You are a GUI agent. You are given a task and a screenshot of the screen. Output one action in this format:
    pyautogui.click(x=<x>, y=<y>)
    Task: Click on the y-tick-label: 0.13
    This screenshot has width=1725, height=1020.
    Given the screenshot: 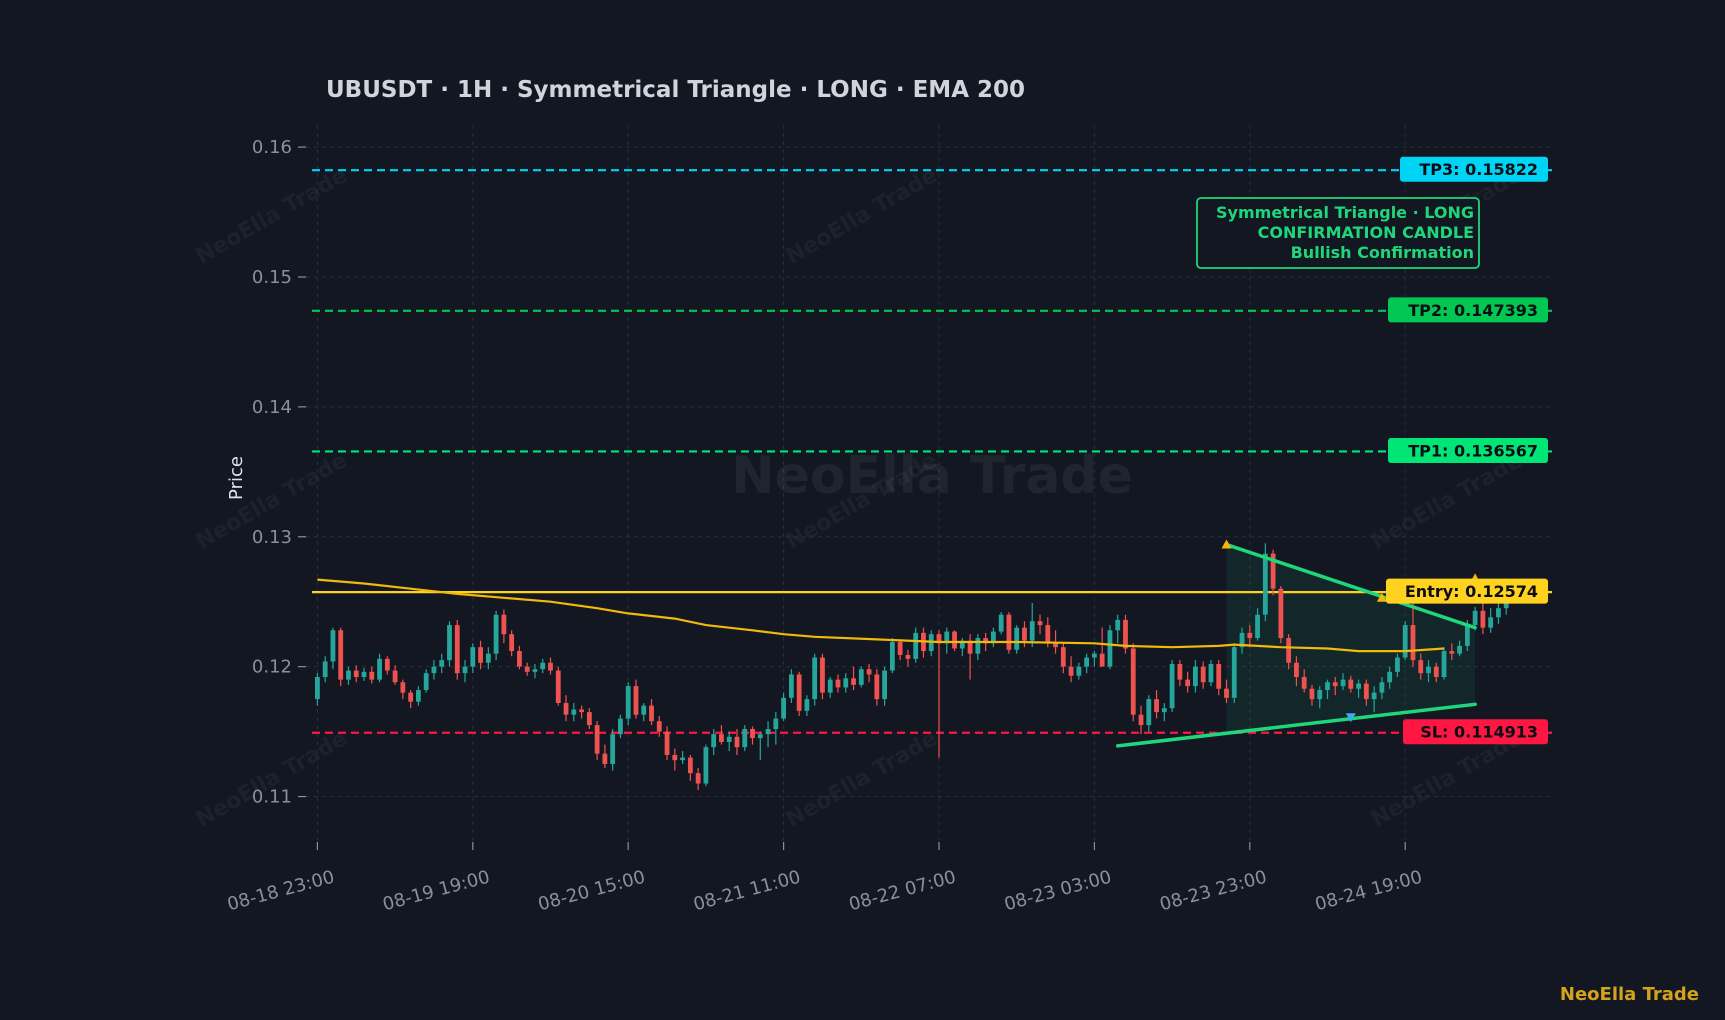 What is the action you would take?
    pyautogui.click(x=272, y=537)
    